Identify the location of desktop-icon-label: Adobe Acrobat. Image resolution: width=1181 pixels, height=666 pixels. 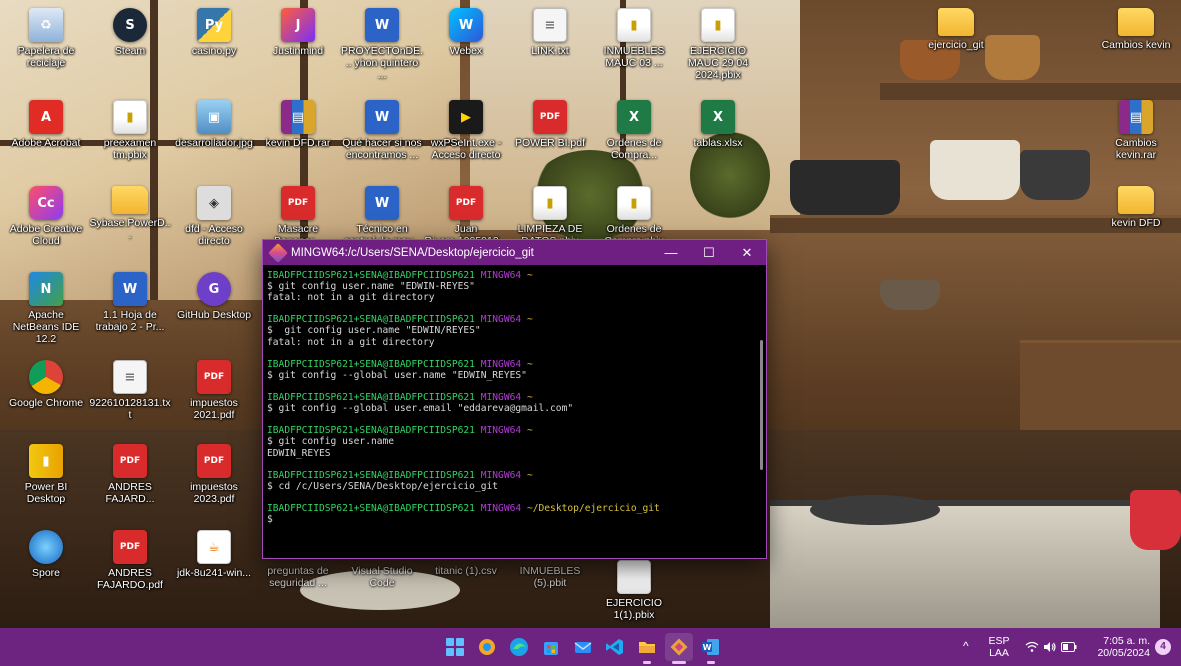
(46, 143).